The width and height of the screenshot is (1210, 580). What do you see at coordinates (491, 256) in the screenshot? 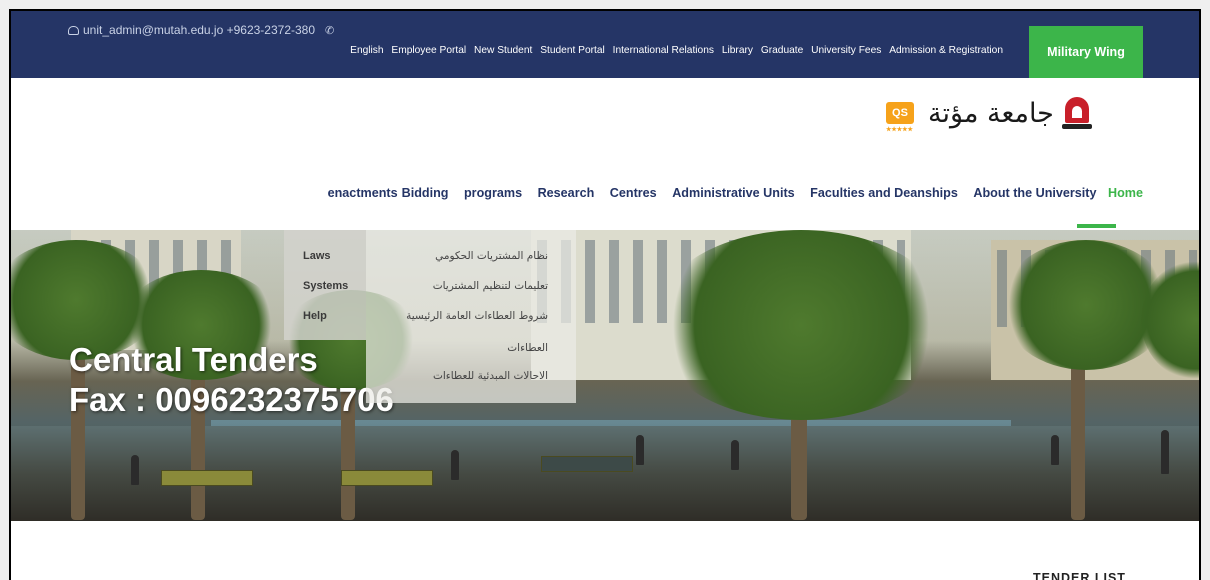
I see `dropdown-item-procurement-system: نظام المشتريات الحكومي` at bounding box center [491, 256].